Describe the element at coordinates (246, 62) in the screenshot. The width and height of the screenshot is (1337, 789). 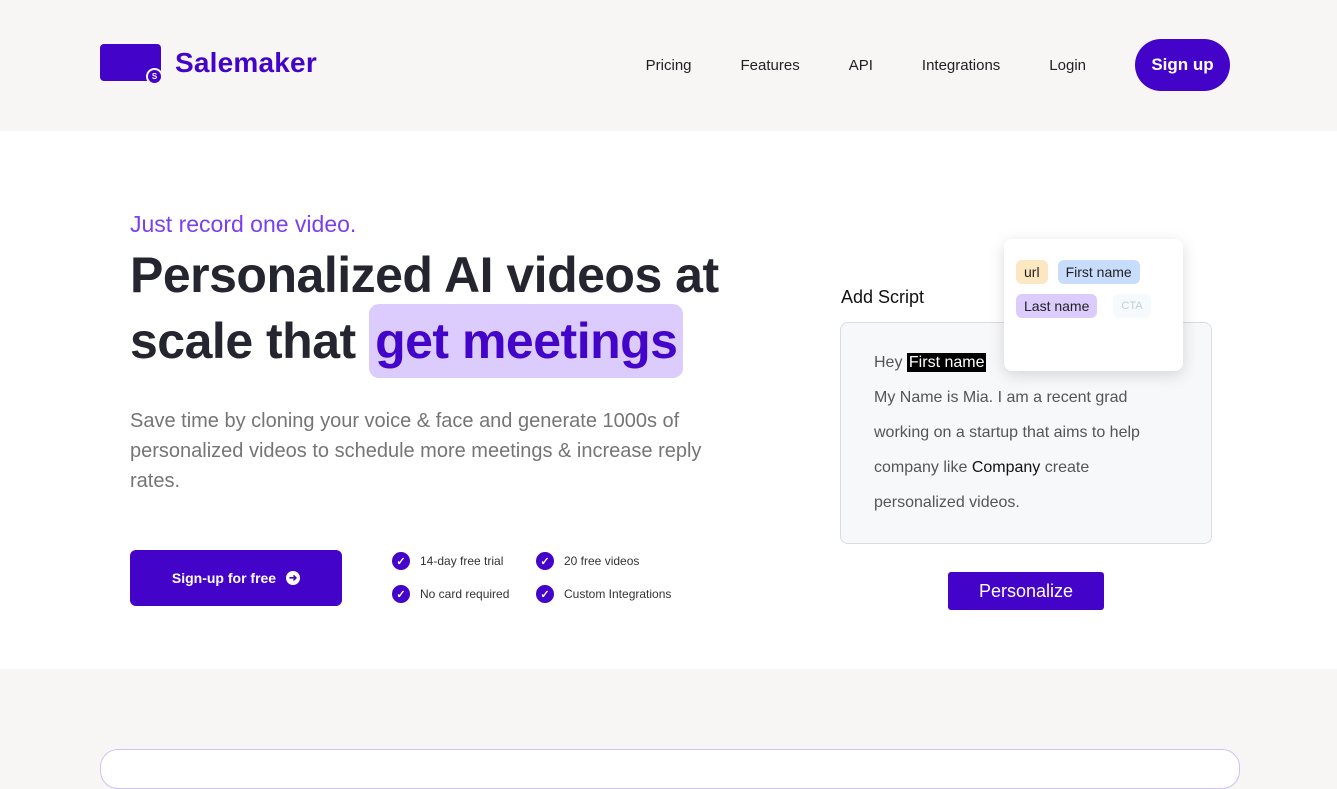
I see `brand-name: Salemaker` at that location.